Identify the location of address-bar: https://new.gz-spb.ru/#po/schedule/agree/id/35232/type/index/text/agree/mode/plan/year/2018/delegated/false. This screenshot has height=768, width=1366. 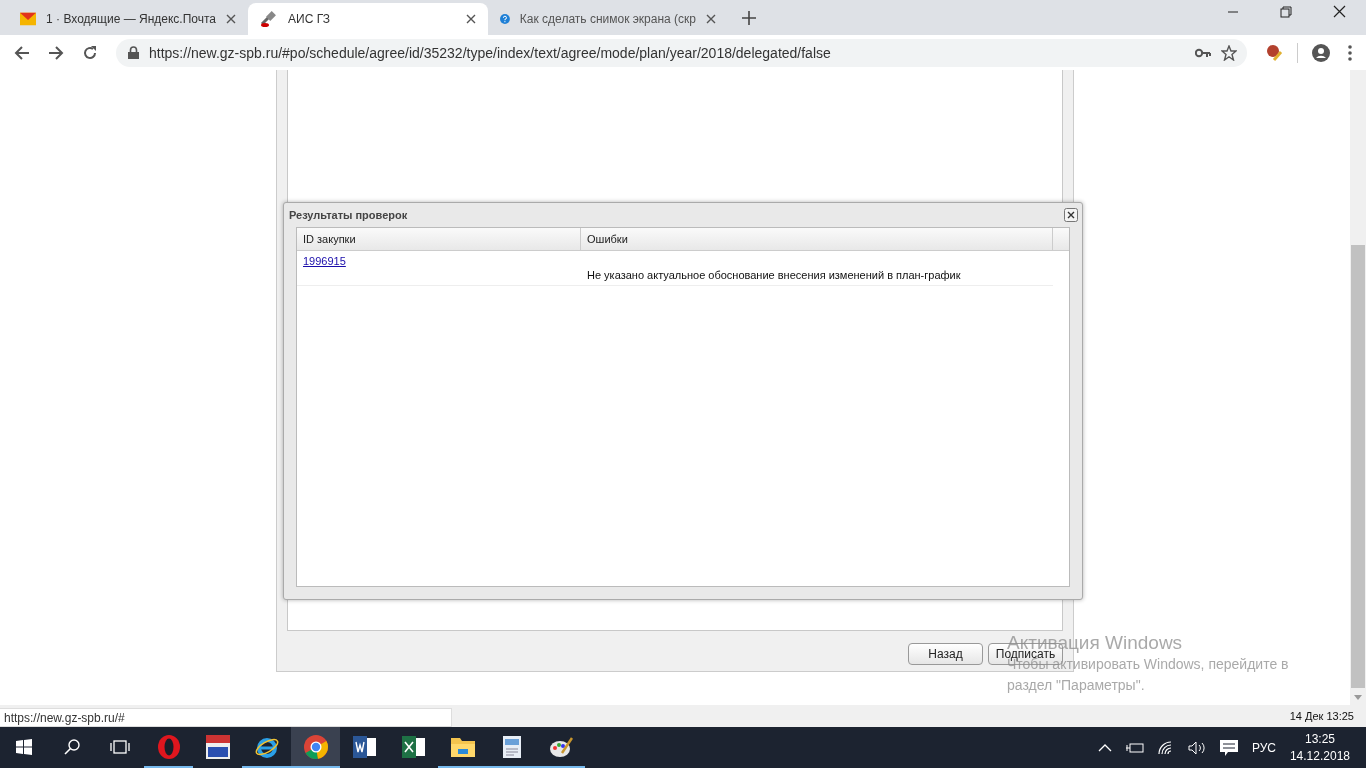
(681, 52).